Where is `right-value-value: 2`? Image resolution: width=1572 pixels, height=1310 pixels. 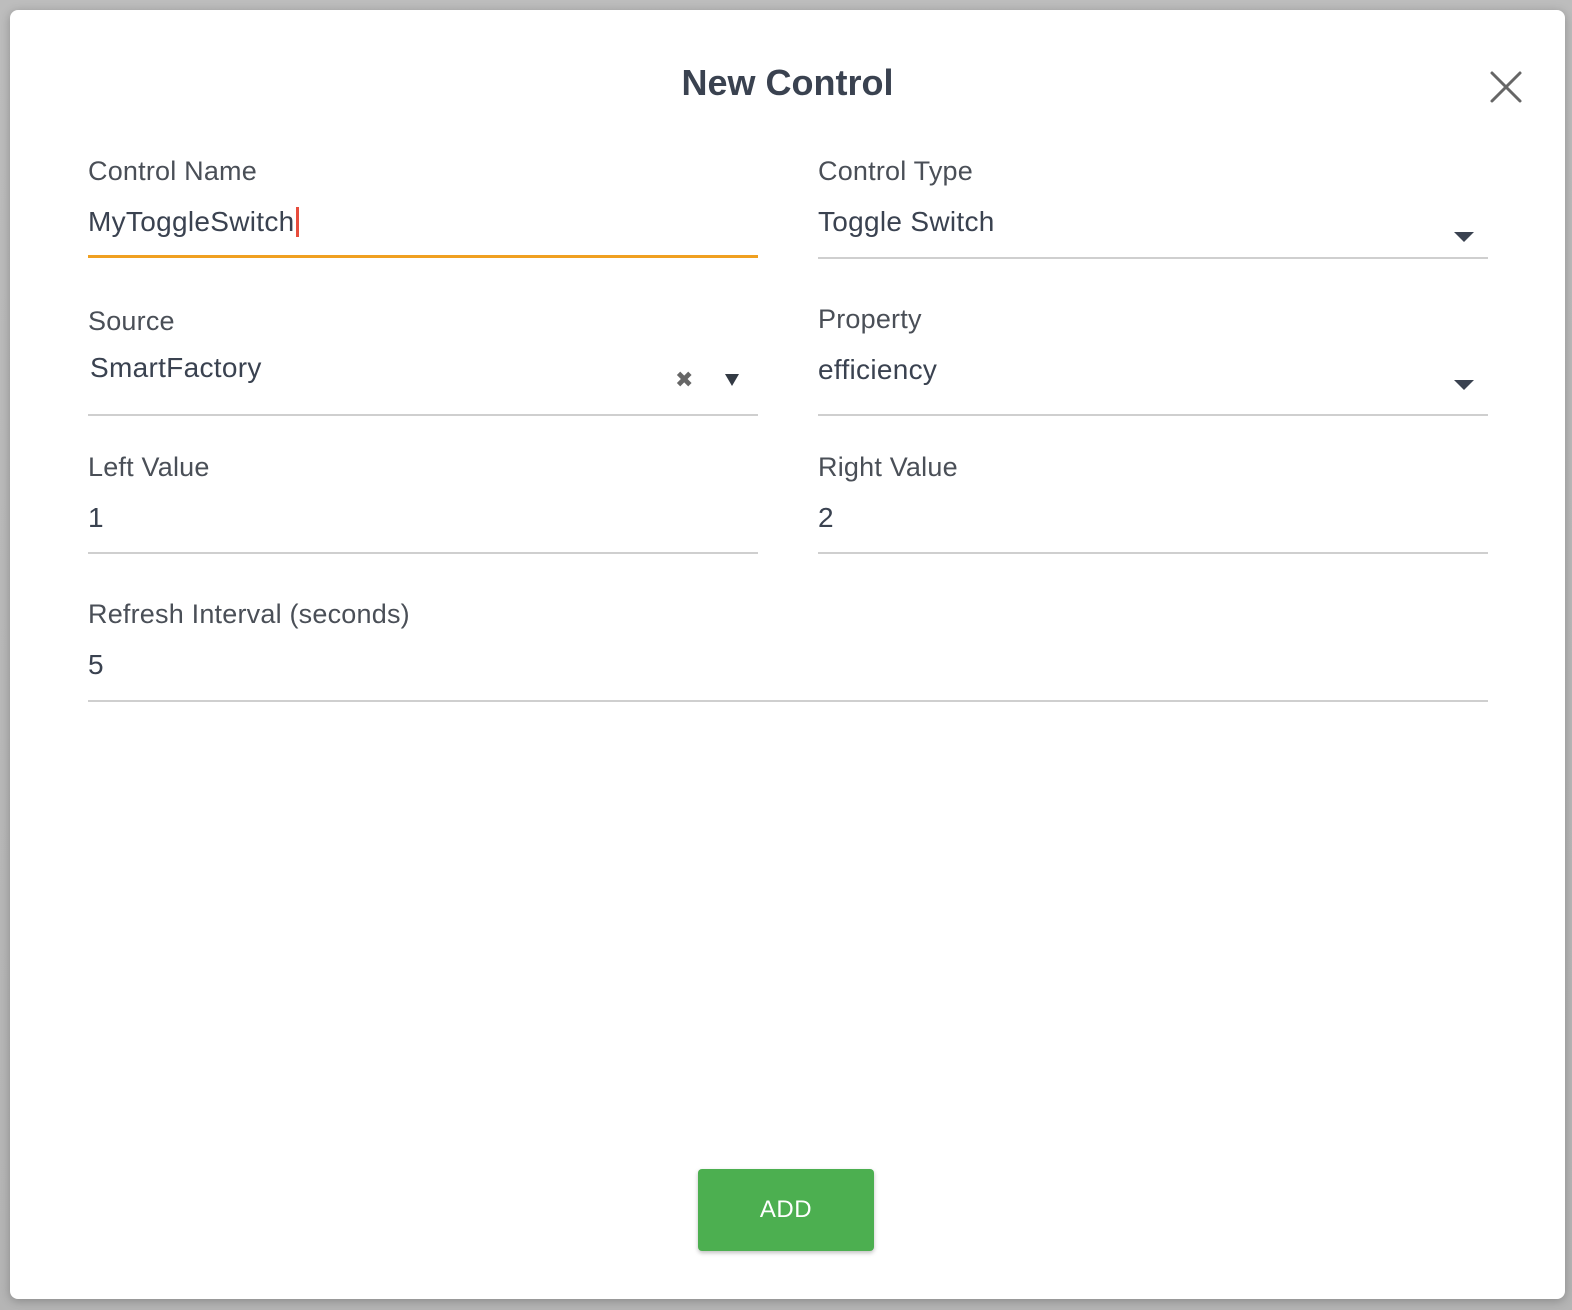
right-value-value: 2 is located at coordinates (826, 517).